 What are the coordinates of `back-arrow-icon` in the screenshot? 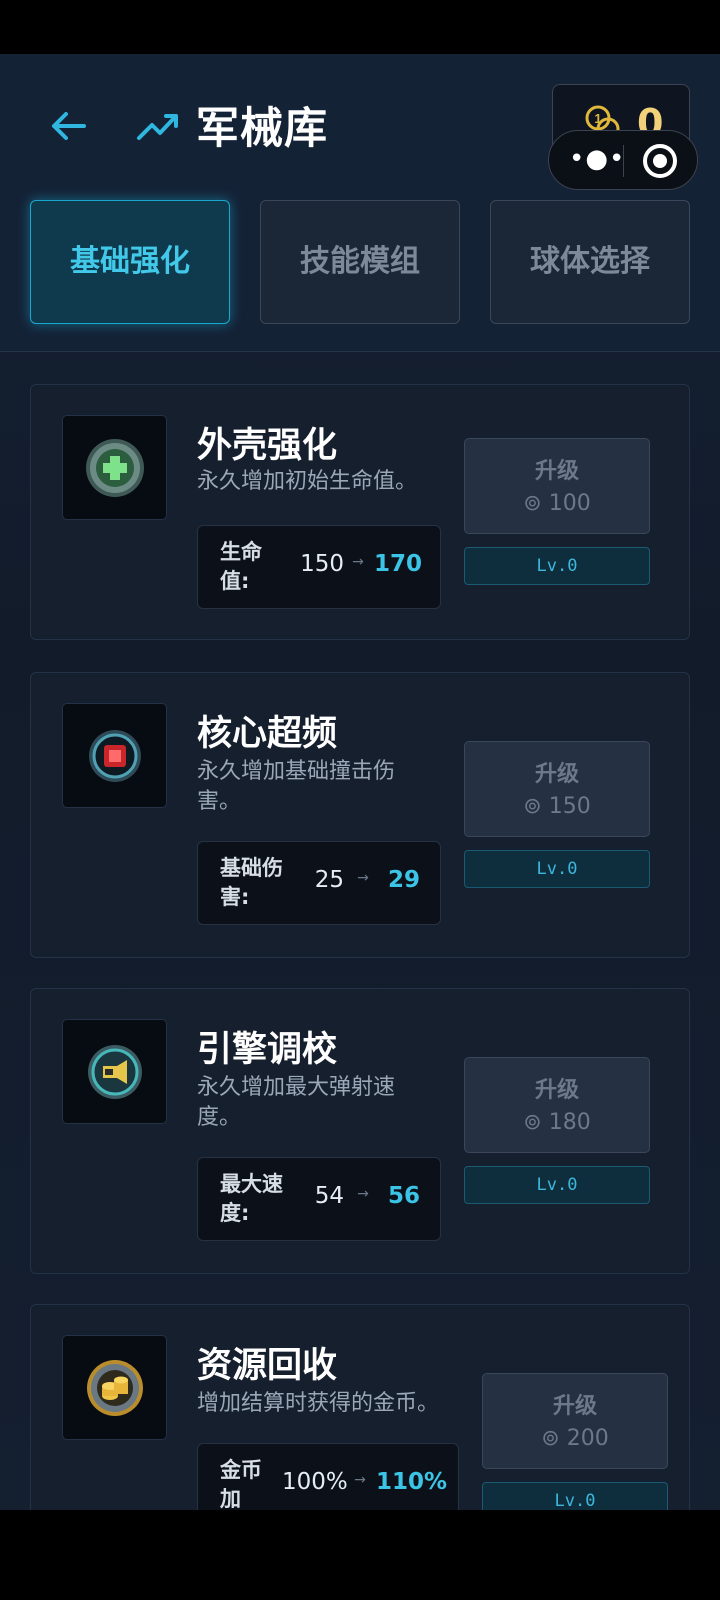 It's located at (68, 126).